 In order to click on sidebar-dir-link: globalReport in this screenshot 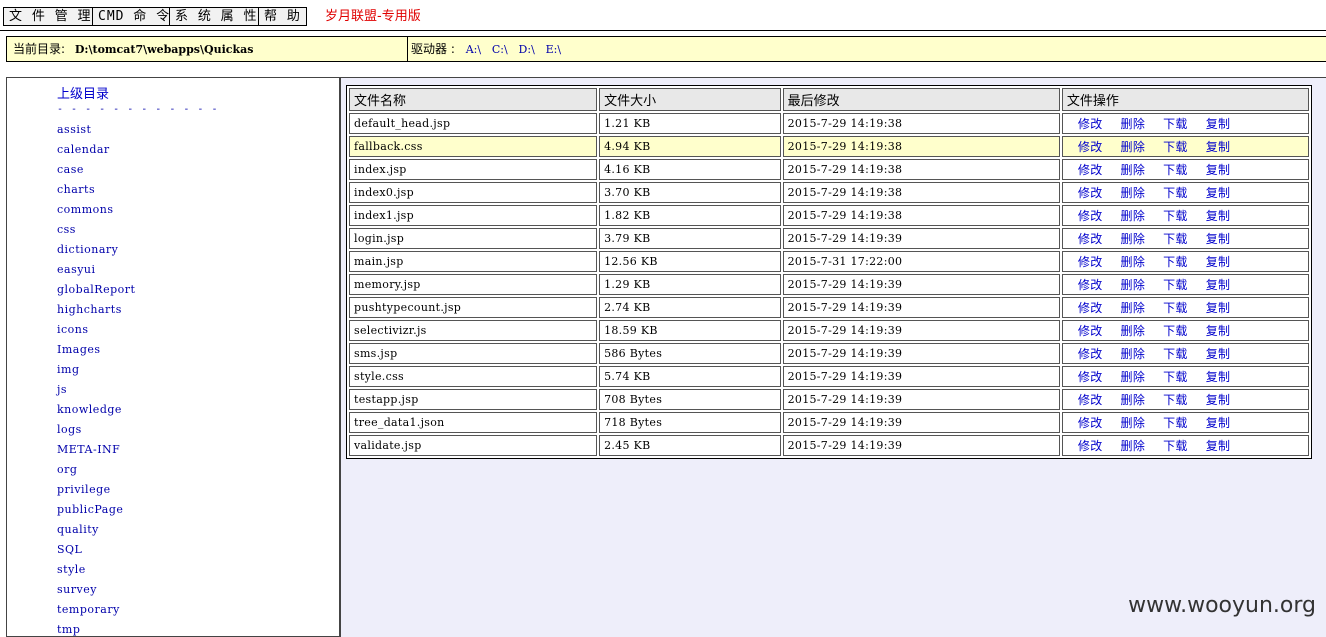, I will do `click(96, 290)`.